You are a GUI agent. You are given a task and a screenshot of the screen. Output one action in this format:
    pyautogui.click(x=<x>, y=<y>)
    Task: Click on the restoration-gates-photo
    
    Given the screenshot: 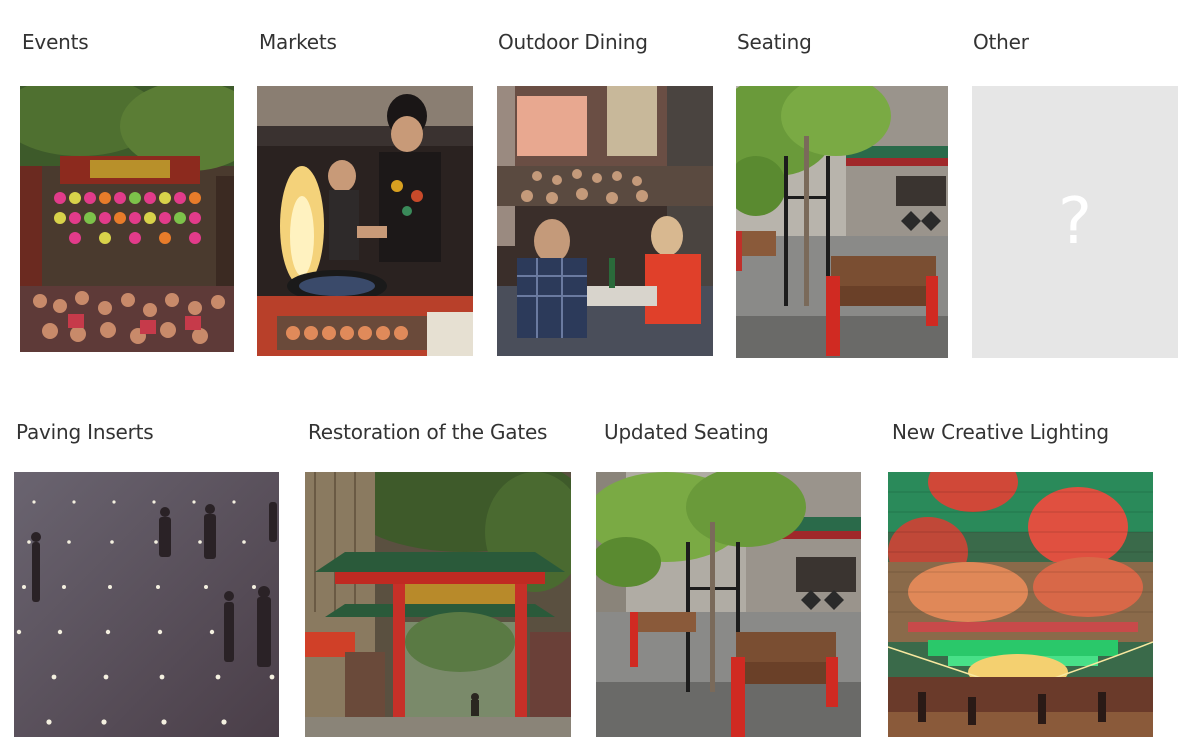 What is the action you would take?
    pyautogui.click(x=438, y=604)
    